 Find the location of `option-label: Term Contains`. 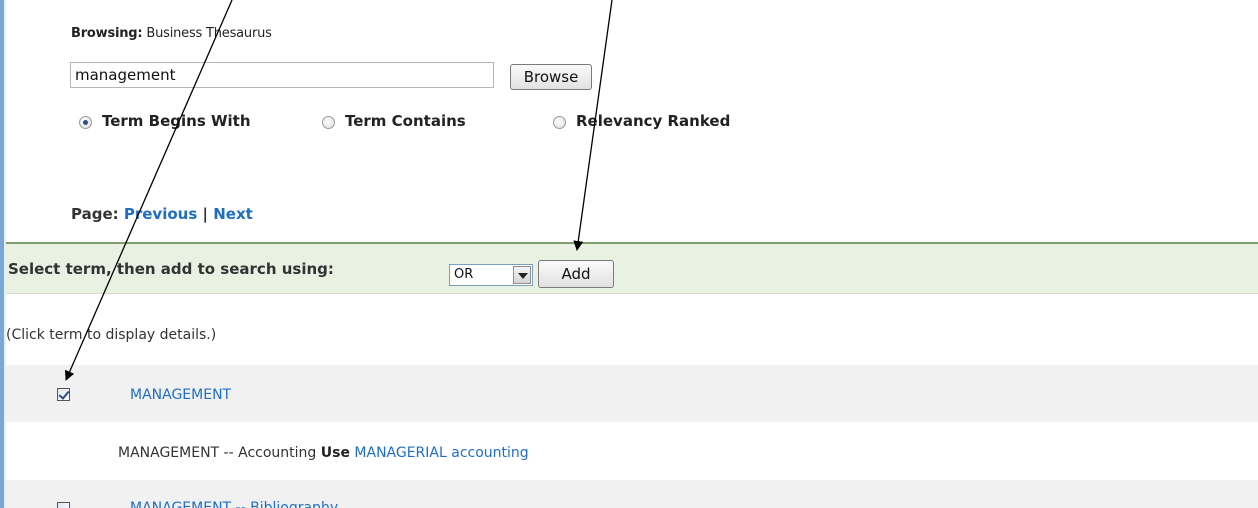

option-label: Term Contains is located at coordinates (405, 121).